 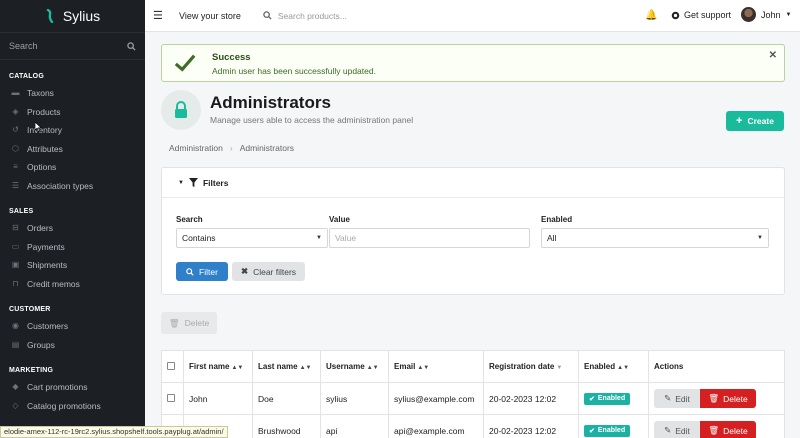 What do you see at coordinates (714, 430) in the screenshot?
I see `trash-icon: 🗑` at bounding box center [714, 430].